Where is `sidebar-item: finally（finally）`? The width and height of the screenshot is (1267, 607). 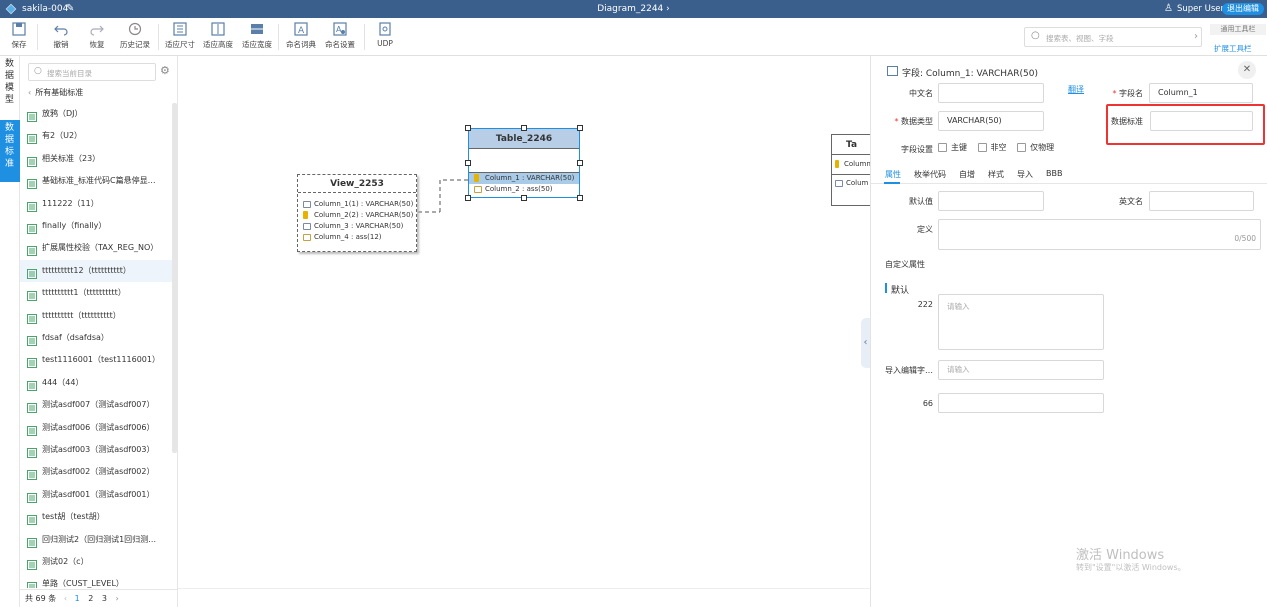
sidebar-item: finally（finally） is located at coordinates (96, 226).